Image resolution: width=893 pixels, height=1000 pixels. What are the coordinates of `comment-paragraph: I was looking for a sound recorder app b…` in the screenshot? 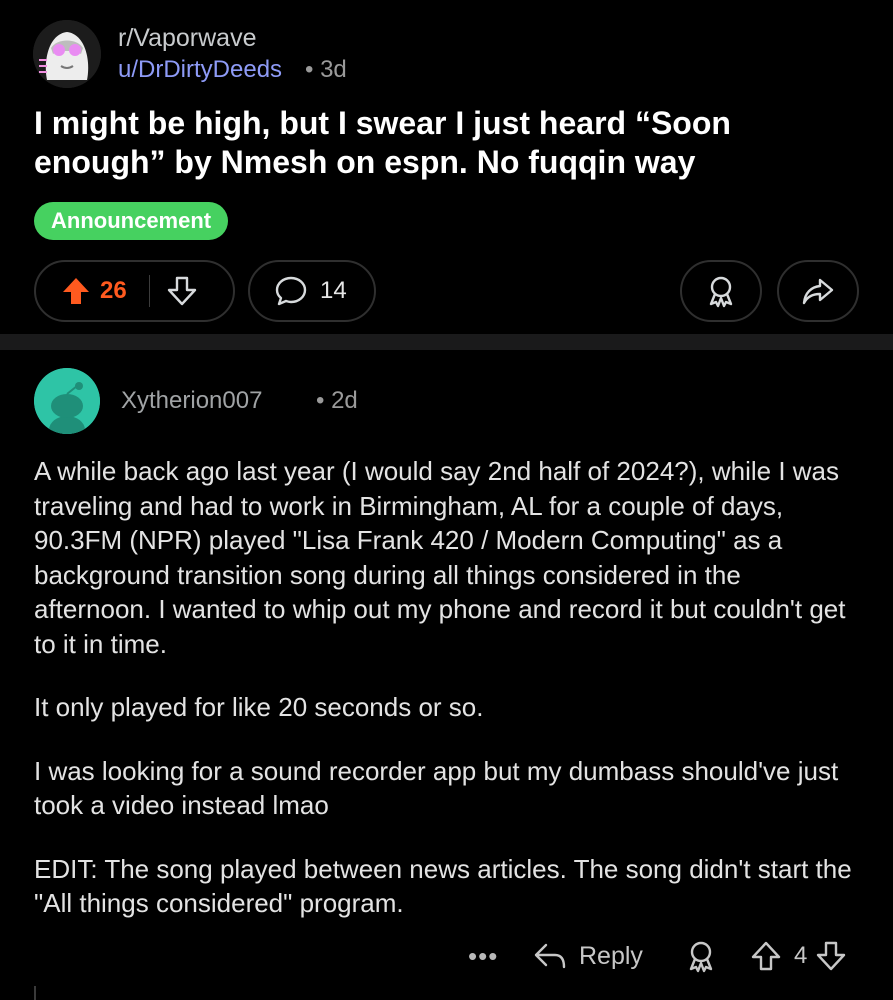 It's located at (436, 788).